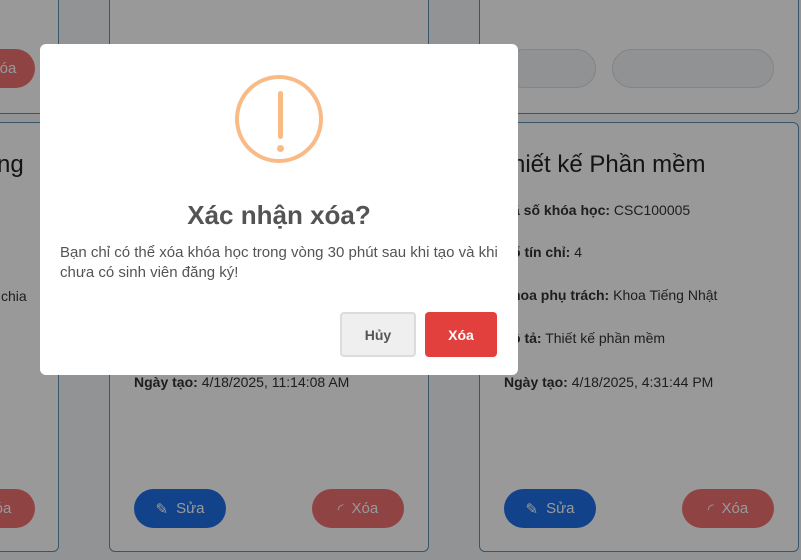 This screenshot has height=560, width=801. I want to click on cancel-button: Hủy, so click(378, 334).